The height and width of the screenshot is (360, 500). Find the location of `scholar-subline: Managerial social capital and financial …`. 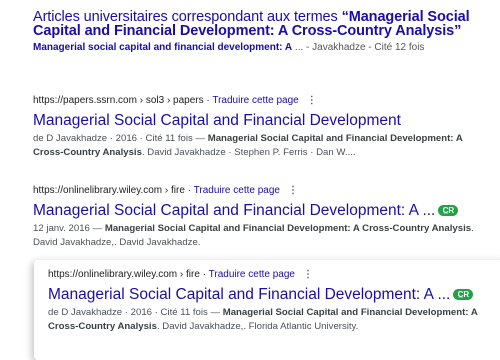

scholar-subline: Managerial social capital and financial … is located at coordinates (265, 48).